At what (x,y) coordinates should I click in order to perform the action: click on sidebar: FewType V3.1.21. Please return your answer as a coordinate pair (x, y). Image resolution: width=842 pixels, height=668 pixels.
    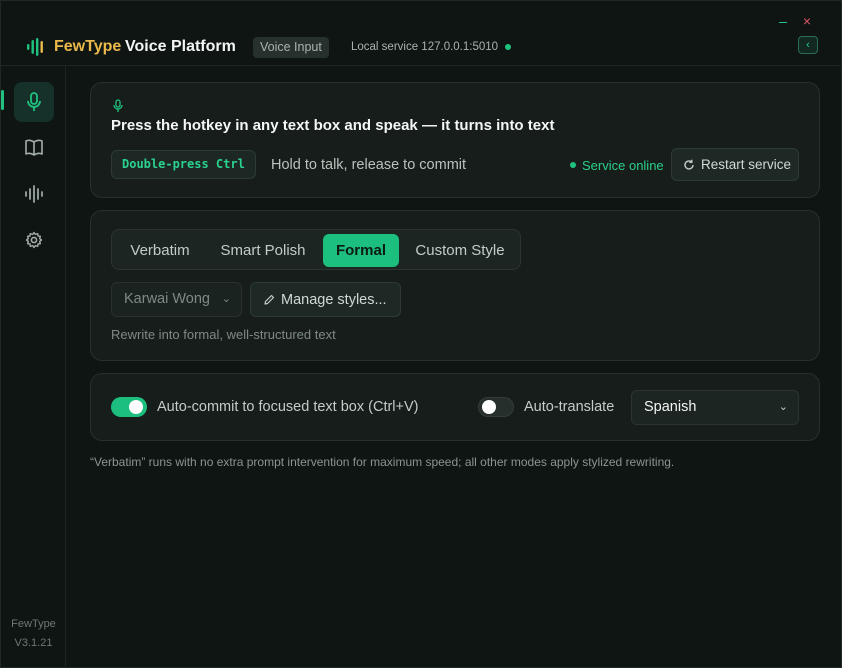
    Looking at the image, I should click on (33, 367).